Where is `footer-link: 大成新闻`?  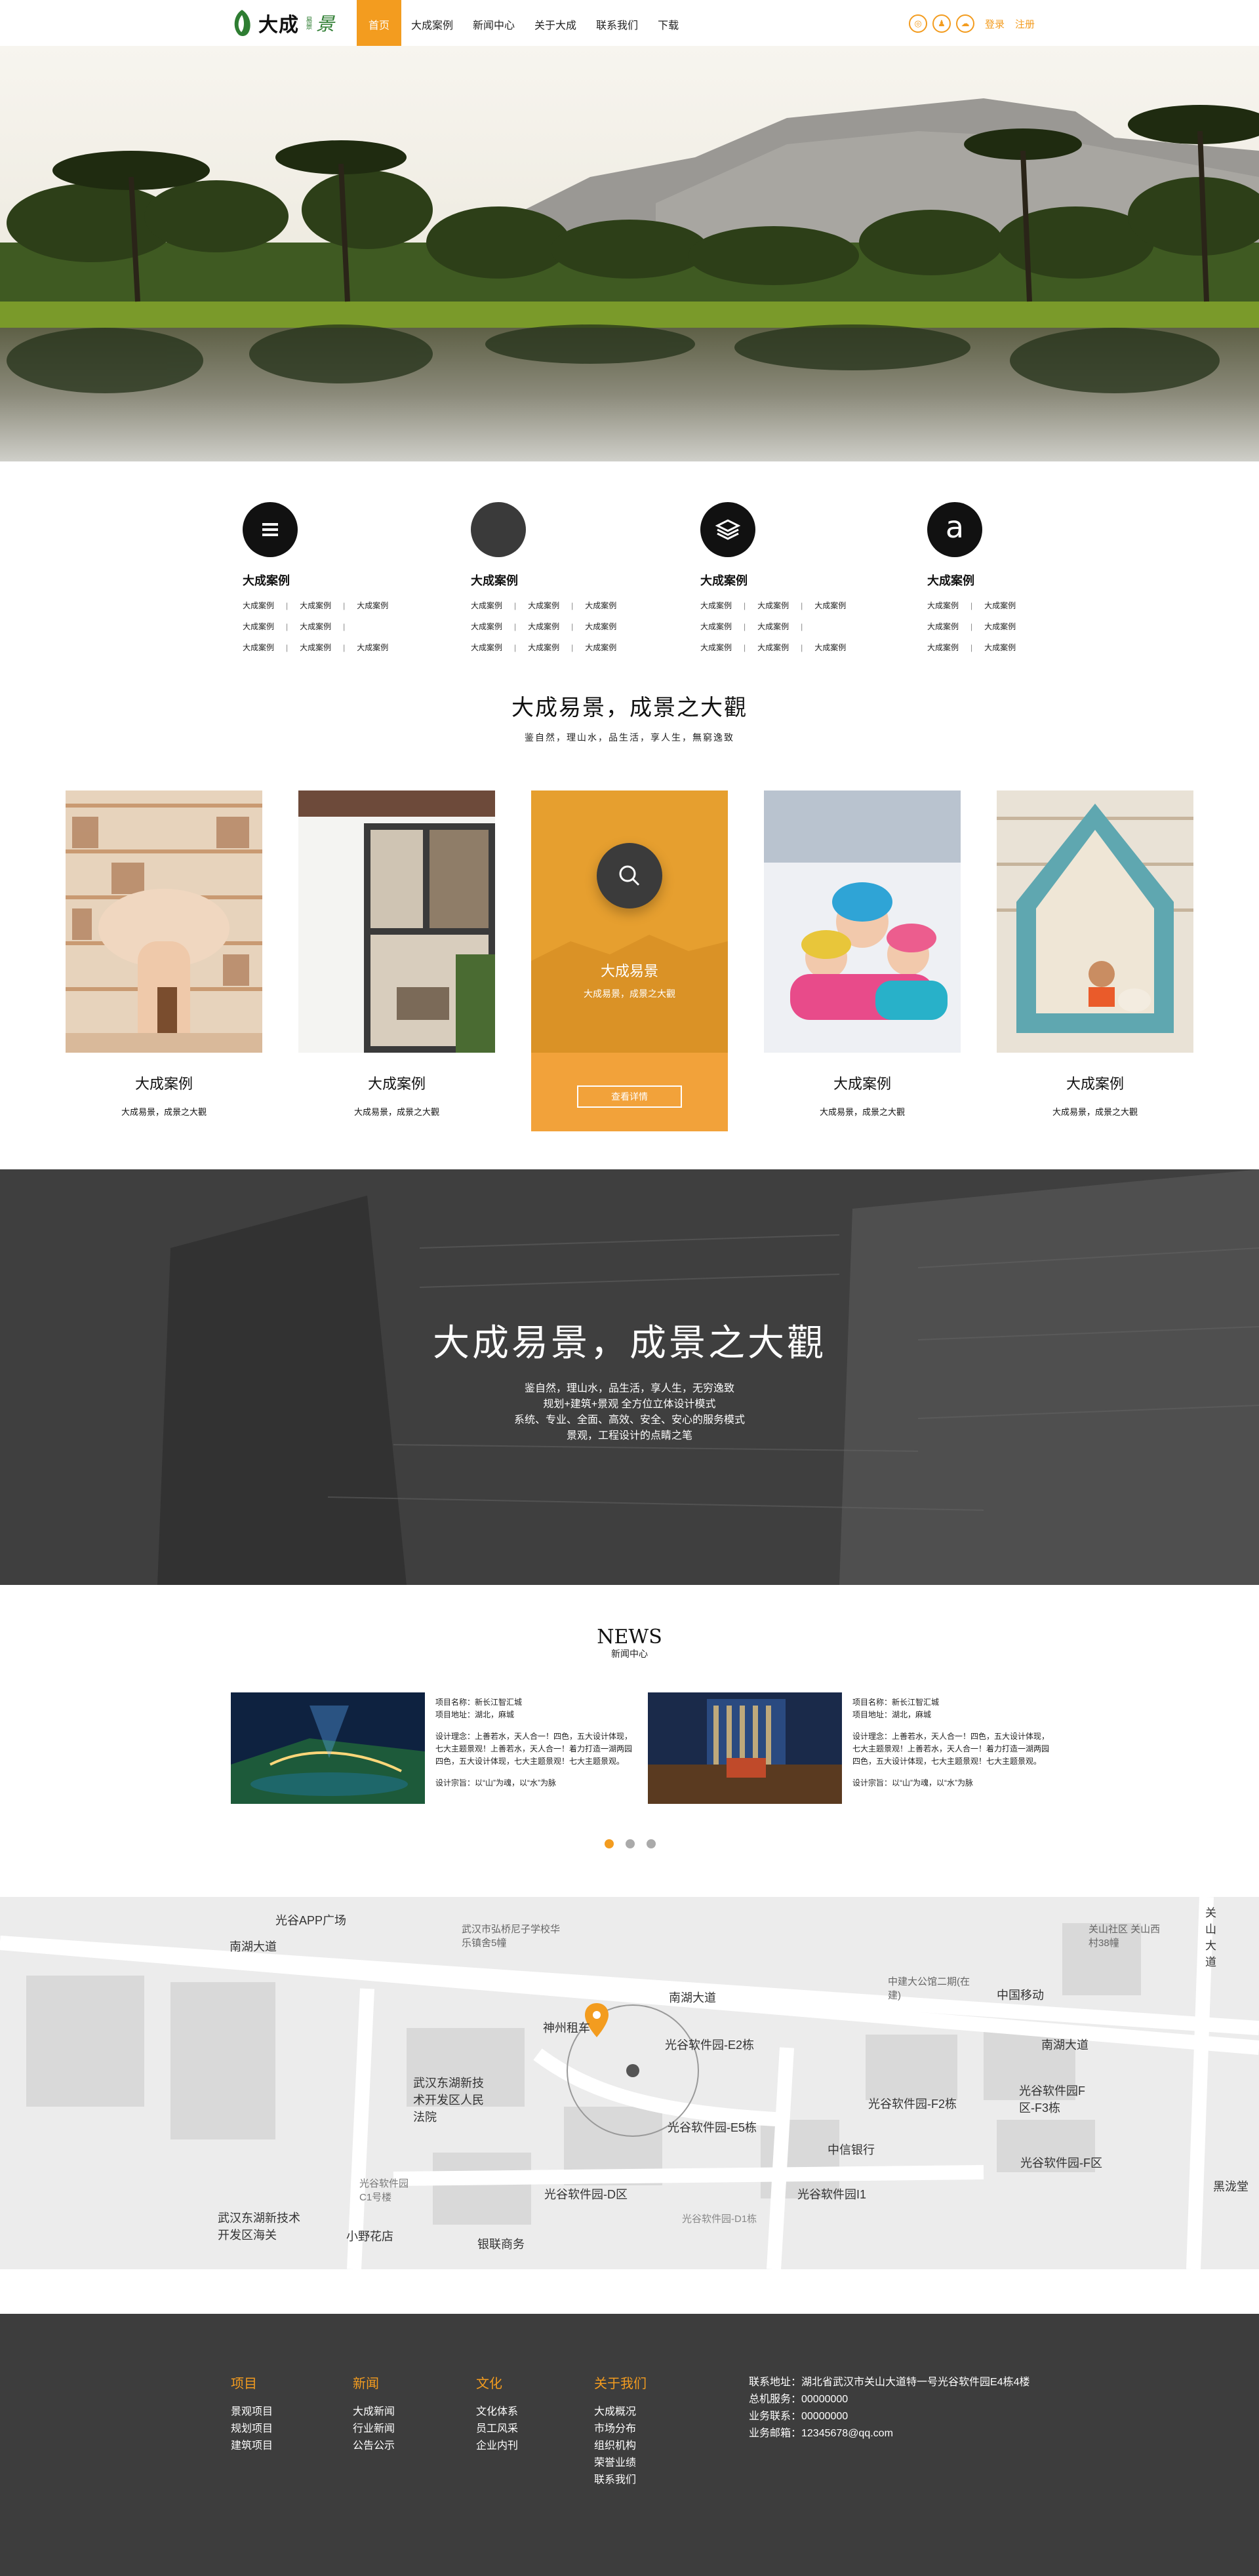
footer-link: 大成新闻 is located at coordinates (374, 2412).